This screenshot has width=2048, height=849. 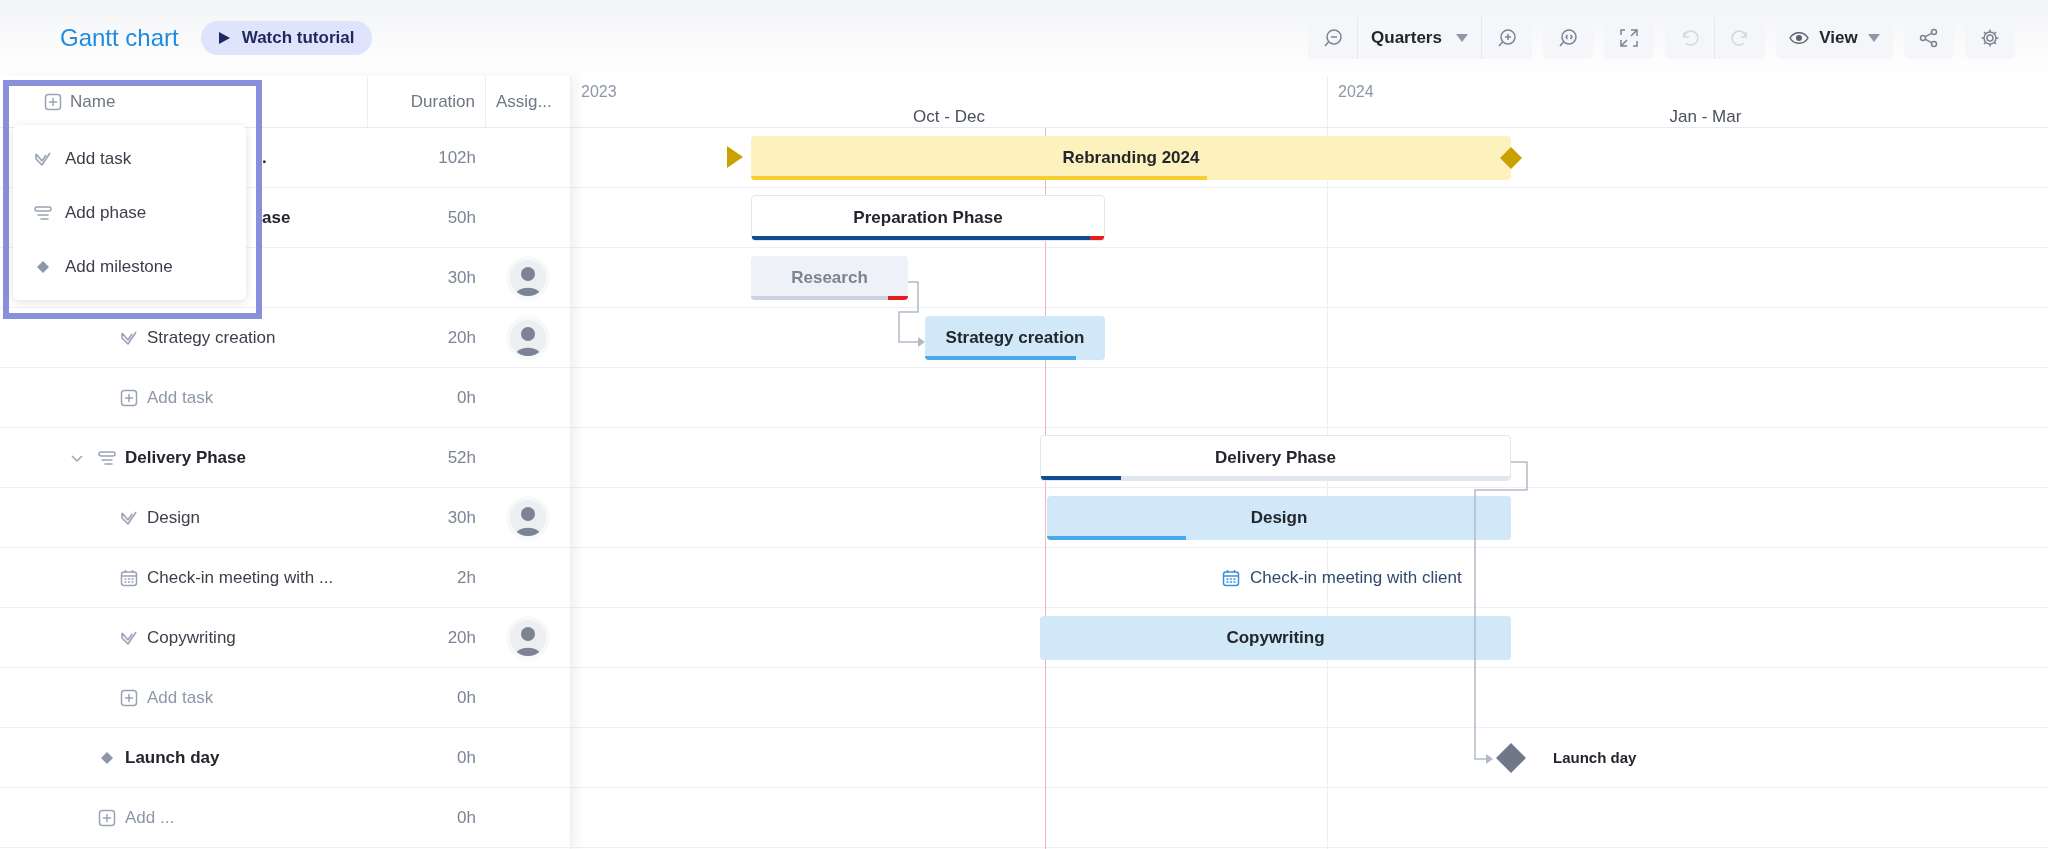 I want to click on duration-cell-text: 52h, so click(x=461, y=457).